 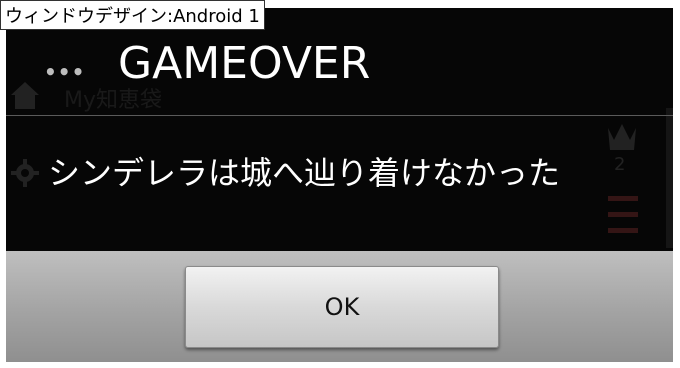 What do you see at coordinates (25, 95) in the screenshot?
I see `home-icon` at bounding box center [25, 95].